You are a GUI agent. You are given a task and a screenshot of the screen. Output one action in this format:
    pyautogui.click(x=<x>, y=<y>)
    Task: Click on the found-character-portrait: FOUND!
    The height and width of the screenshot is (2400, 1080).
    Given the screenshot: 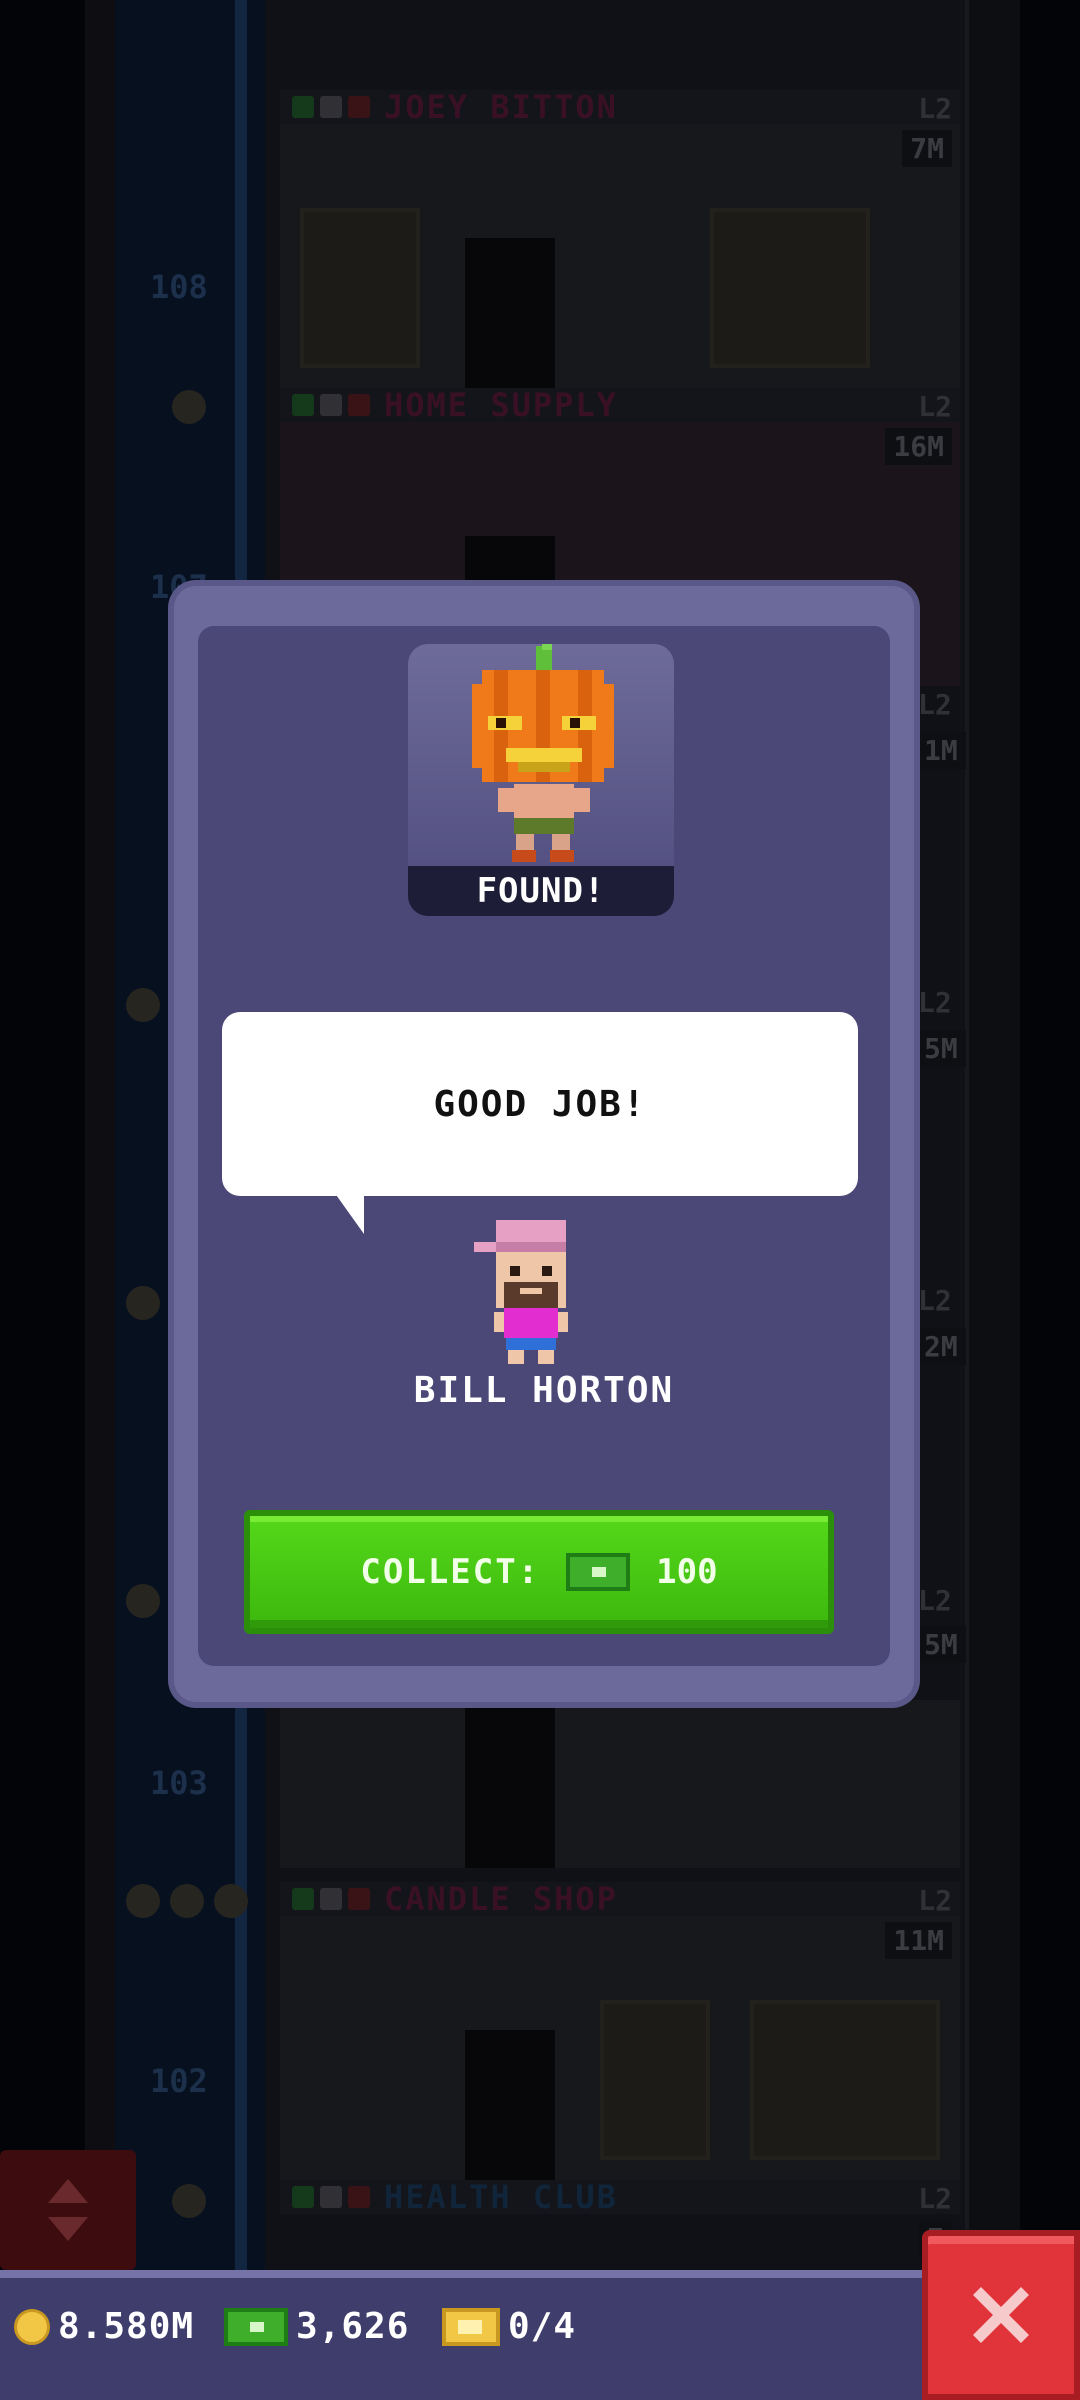 What is the action you would take?
    pyautogui.click(x=541, y=780)
    